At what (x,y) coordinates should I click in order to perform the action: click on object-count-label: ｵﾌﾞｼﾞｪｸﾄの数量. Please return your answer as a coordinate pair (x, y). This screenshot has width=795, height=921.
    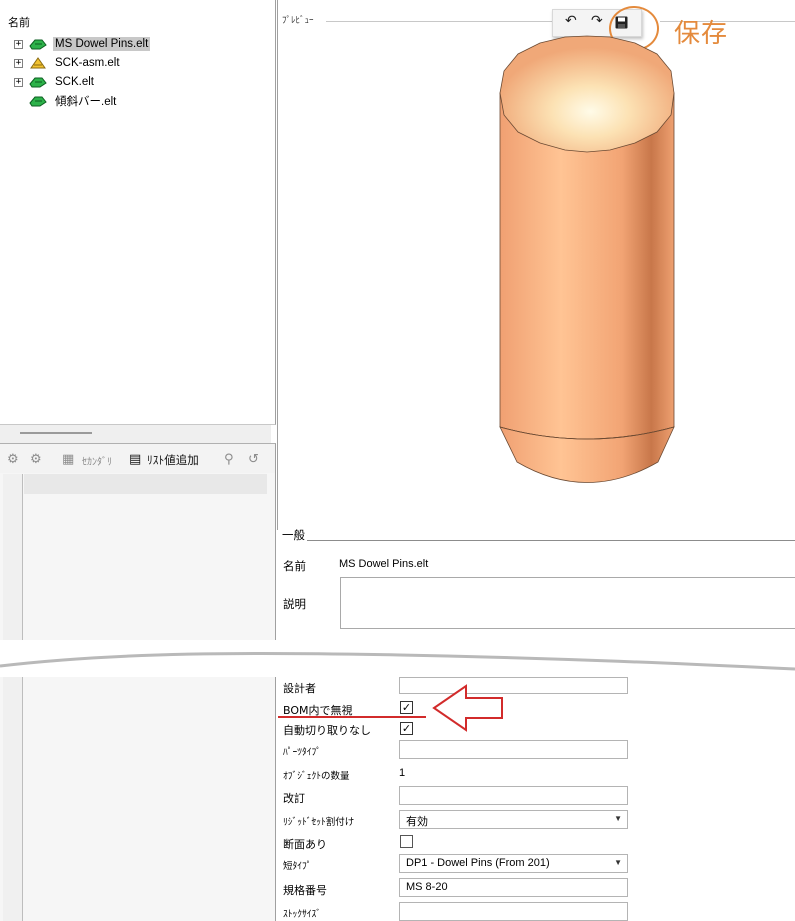
    Looking at the image, I should click on (316, 776).